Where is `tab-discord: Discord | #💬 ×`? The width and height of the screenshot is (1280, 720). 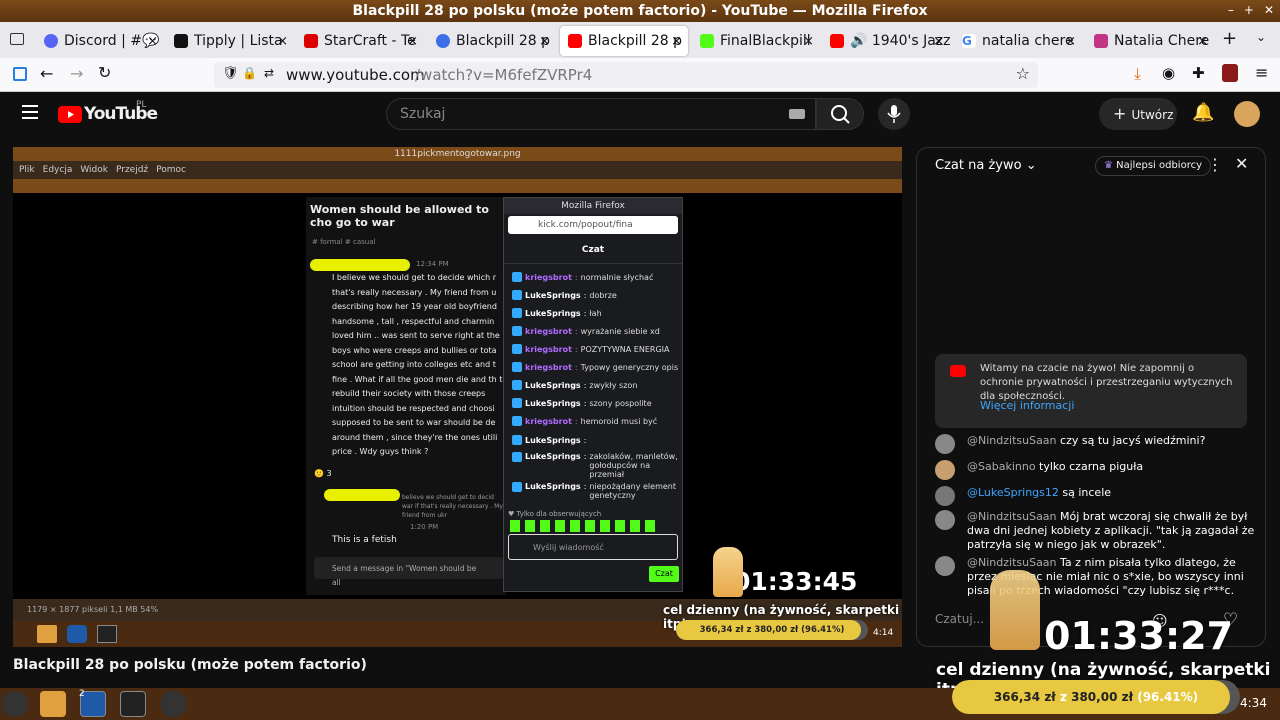
tab-discord: Discord | #💬 × is located at coordinates (100, 41).